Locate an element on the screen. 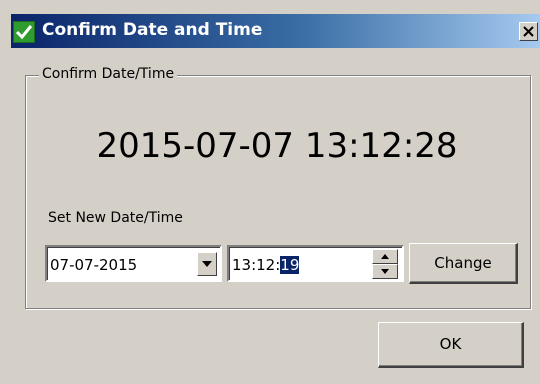  spin-up-icon is located at coordinates (385, 256).